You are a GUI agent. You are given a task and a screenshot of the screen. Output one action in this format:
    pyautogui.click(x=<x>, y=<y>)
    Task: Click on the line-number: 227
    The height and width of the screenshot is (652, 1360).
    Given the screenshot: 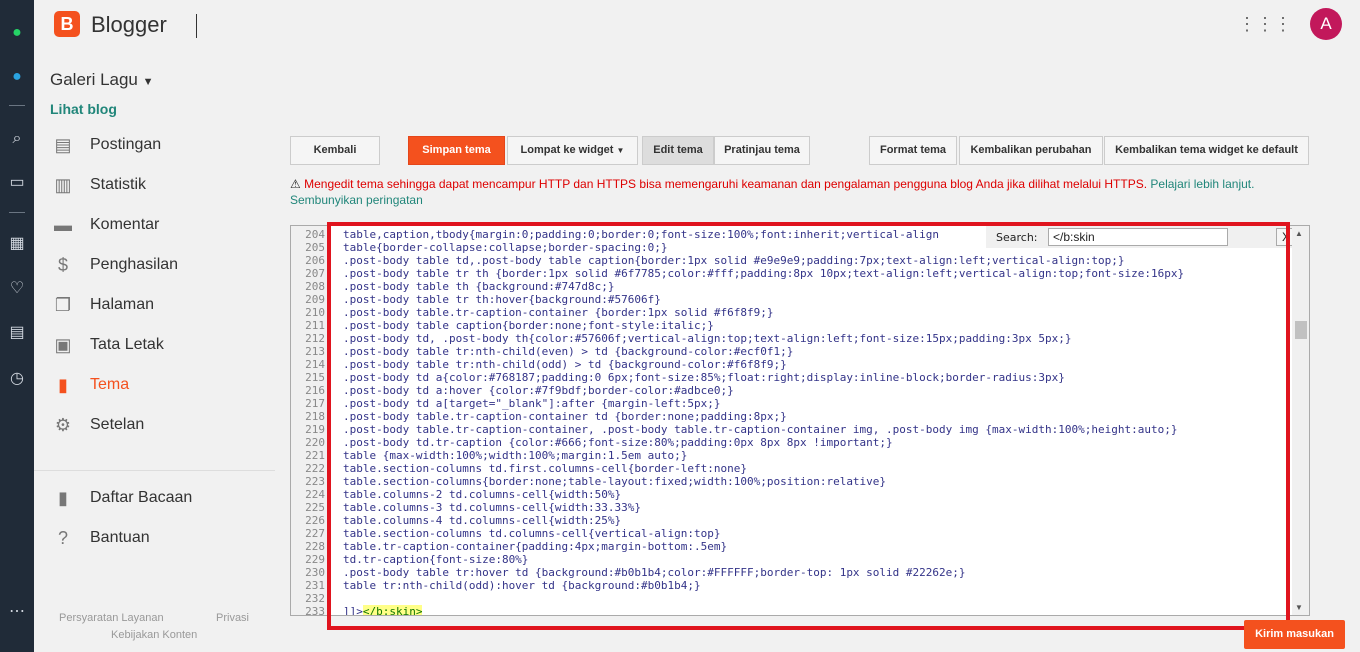 What is the action you would take?
    pyautogui.click(x=315, y=533)
    